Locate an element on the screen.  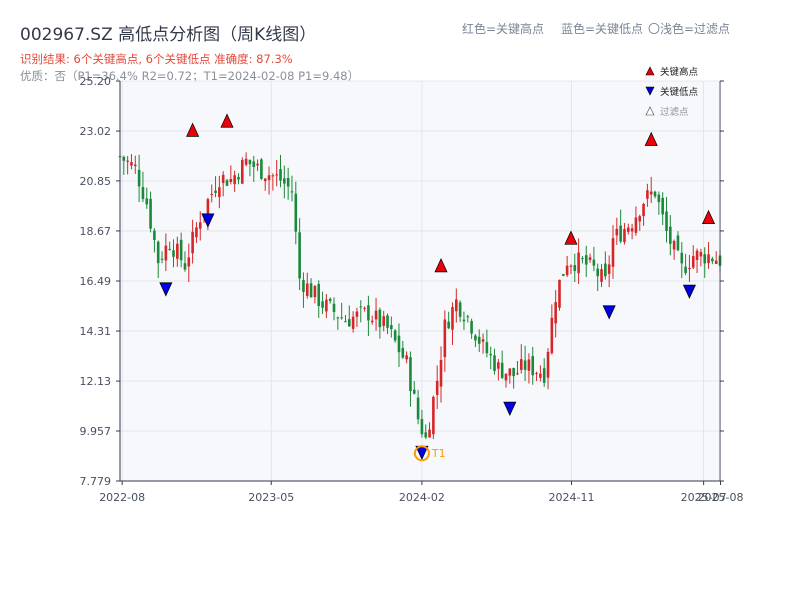
chart-title: 002967.SZ 高低点分析图（周K线图） is located at coordinates (168, 35).